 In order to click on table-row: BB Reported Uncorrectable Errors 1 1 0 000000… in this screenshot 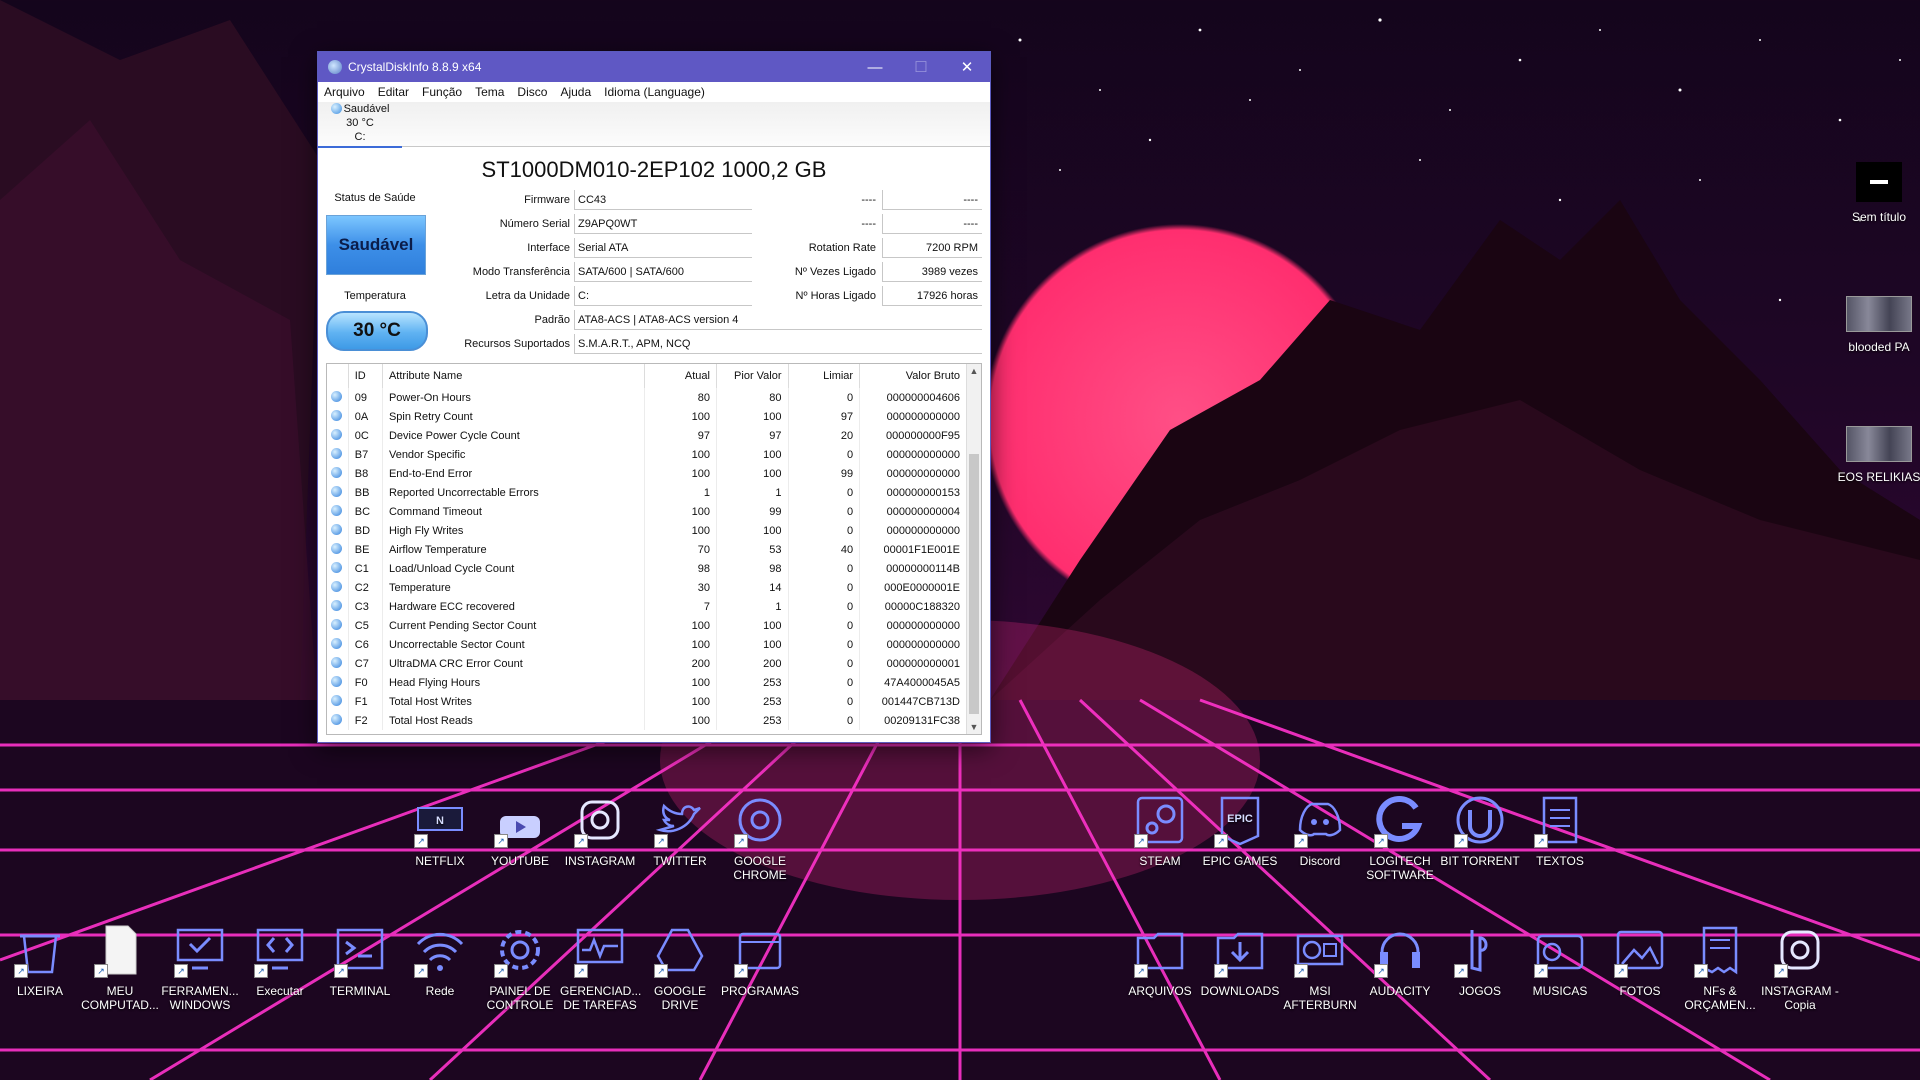, I will do `click(647, 492)`.